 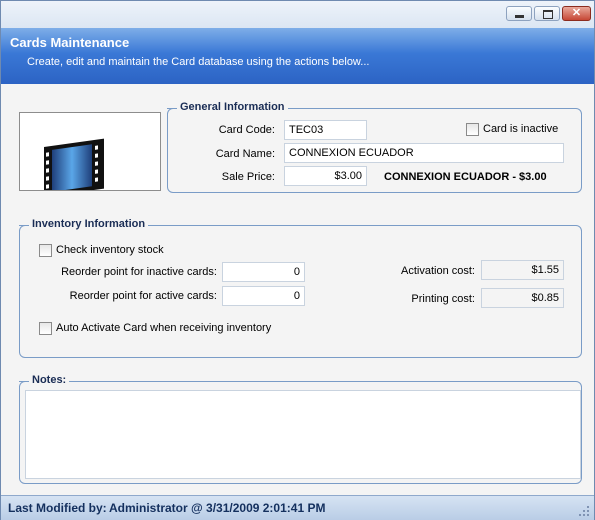 What do you see at coordinates (584, 511) in the screenshot?
I see `resize-grip-icon` at bounding box center [584, 511].